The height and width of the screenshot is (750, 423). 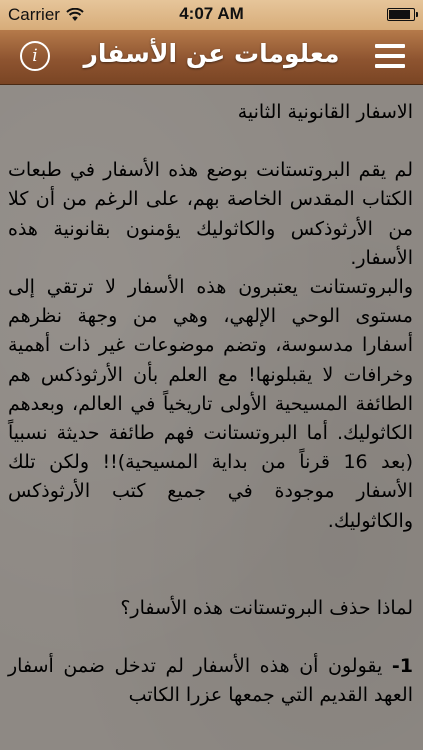 I want to click on hamburger-menu-icon, so click(x=390, y=56).